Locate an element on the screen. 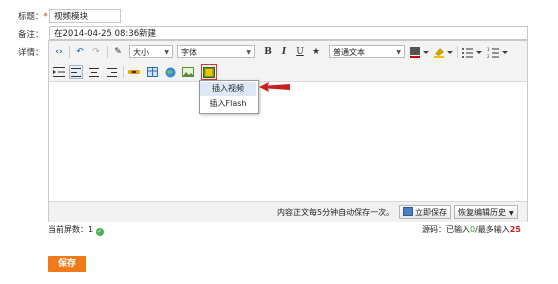  page-count: 当前屏数：1 ✓ is located at coordinates (76, 230).